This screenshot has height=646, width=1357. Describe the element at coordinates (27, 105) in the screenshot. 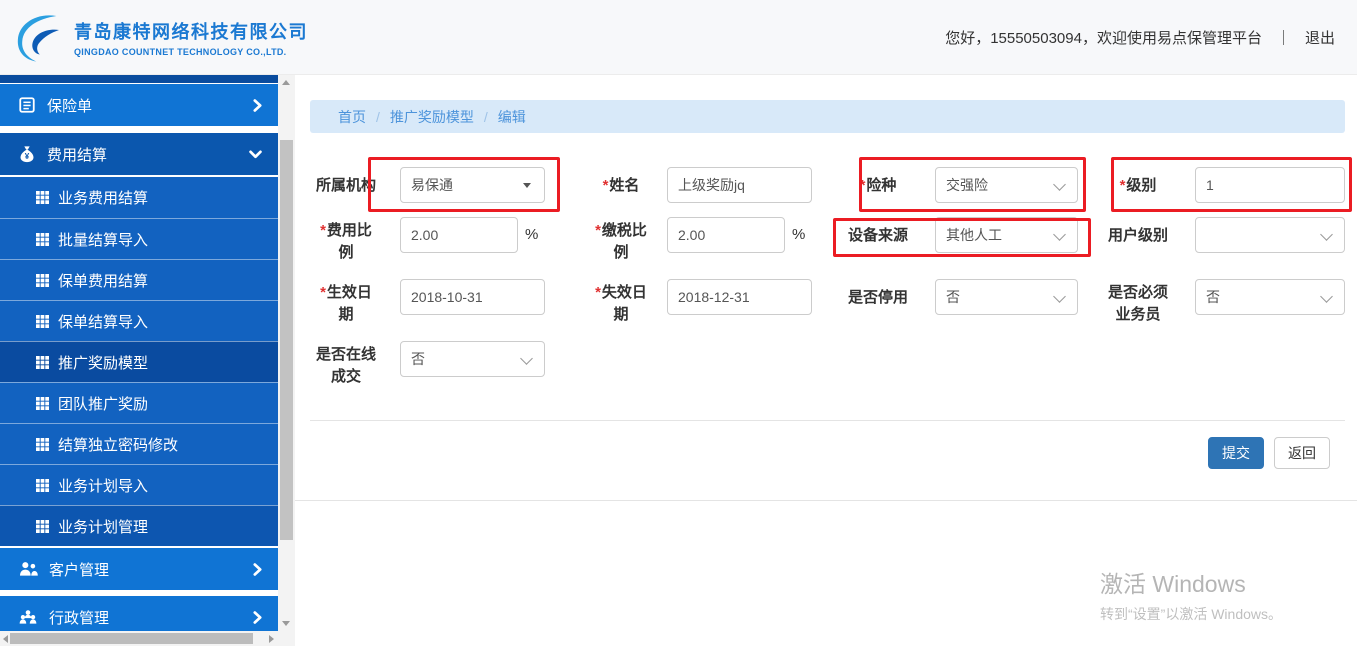

I see `document-icon` at that location.